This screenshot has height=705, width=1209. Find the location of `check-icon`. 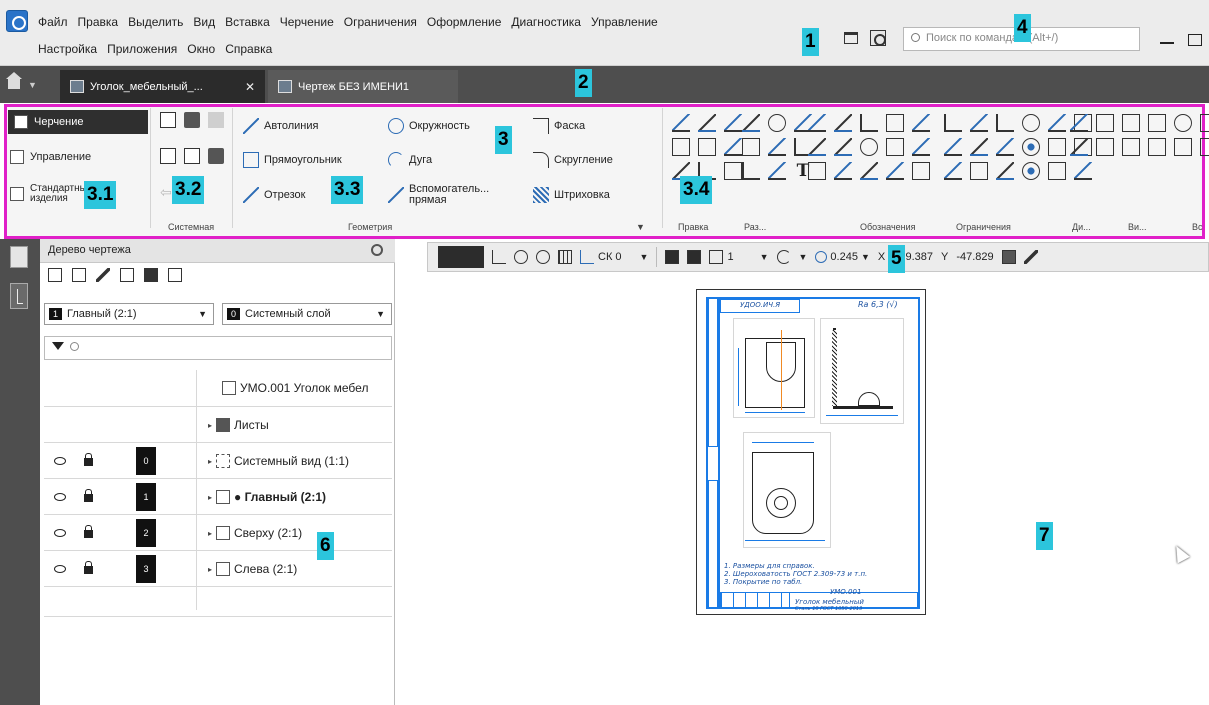

check-icon is located at coordinates (1105, 123).